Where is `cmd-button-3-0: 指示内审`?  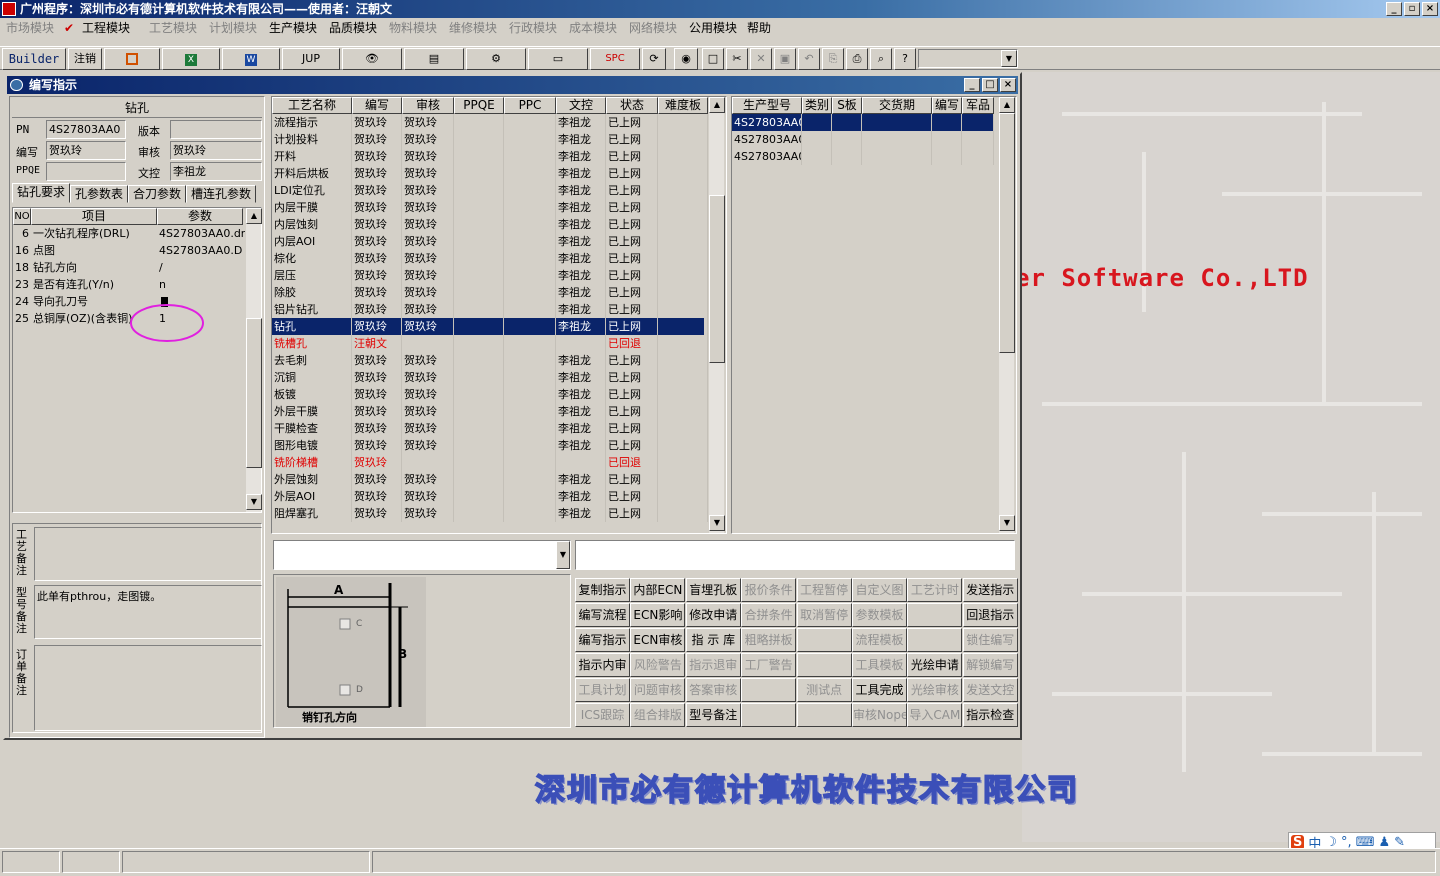
cmd-button-3-0: 指示内审 is located at coordinates (602, 665).